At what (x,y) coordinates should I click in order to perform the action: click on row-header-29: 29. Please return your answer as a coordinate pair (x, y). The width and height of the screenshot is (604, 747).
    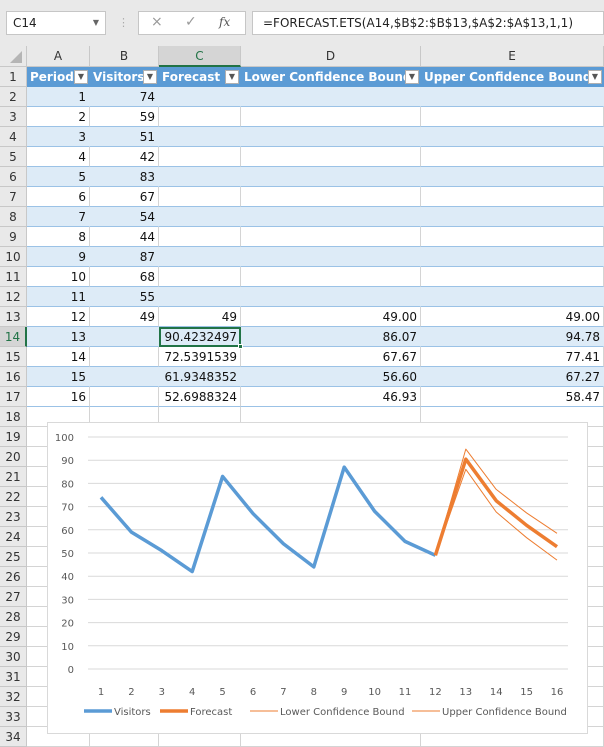
    Looking at the image, I should click on (13, 637).